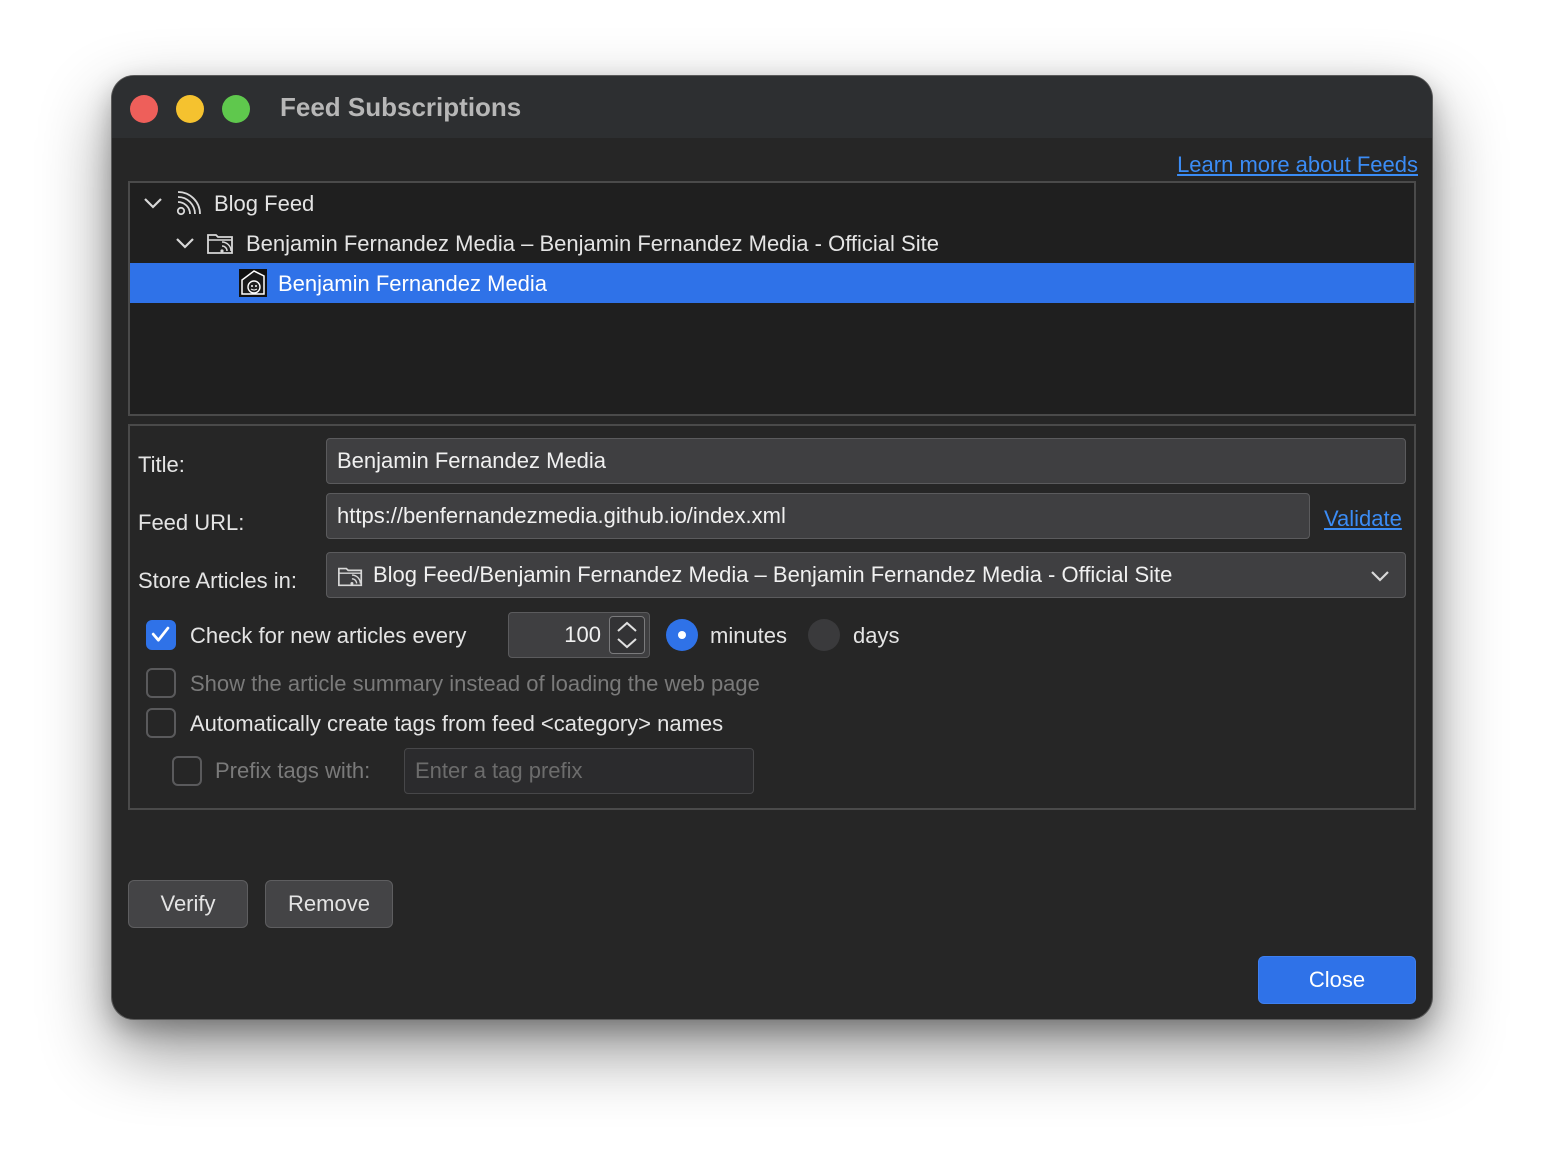 The image size is (1544, 1168). Describe the element at coordinates (824, 635) in the screenshot. I see `days-radio` at that location.